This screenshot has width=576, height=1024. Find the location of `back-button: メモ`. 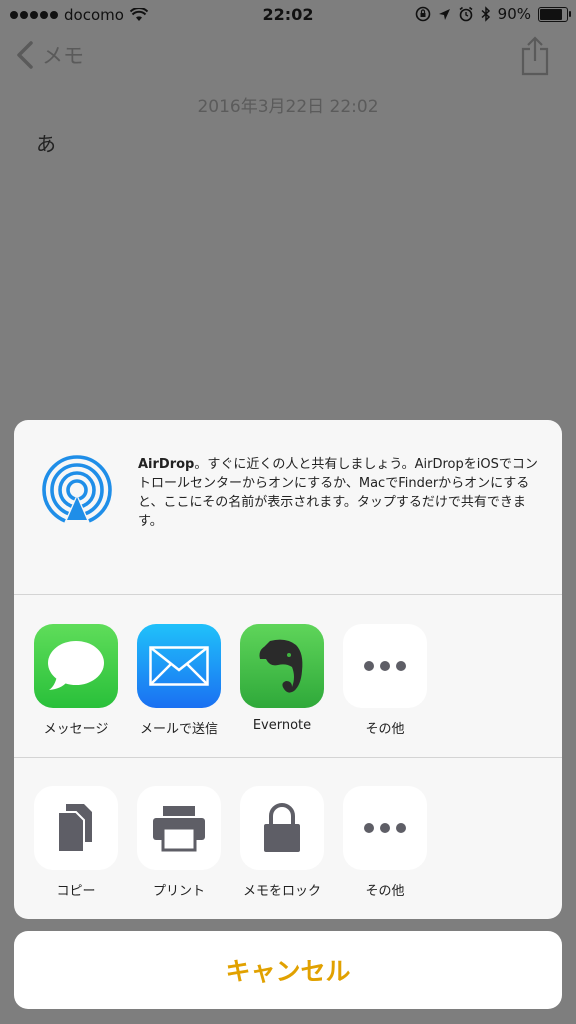

back-button: メモ is located at coordinates (50, 55).